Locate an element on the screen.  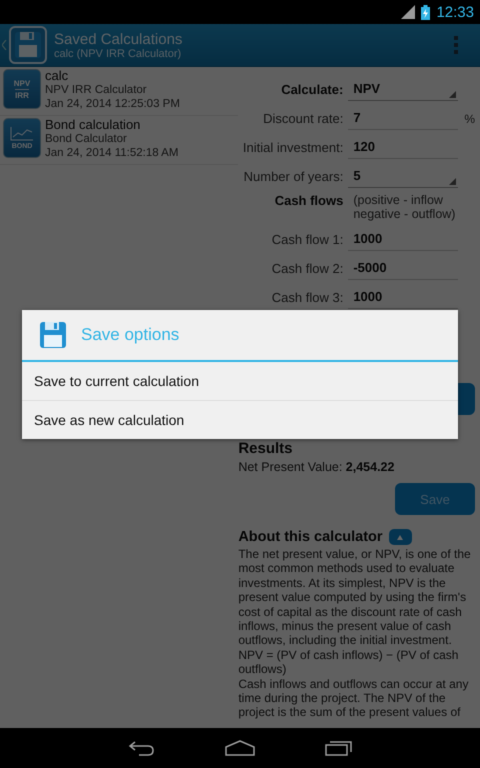
description-text: Cash inflows and outflows can occur at any time during the project. The NPV of the project is the sum of the present values of is located at coordinates (354, 698).